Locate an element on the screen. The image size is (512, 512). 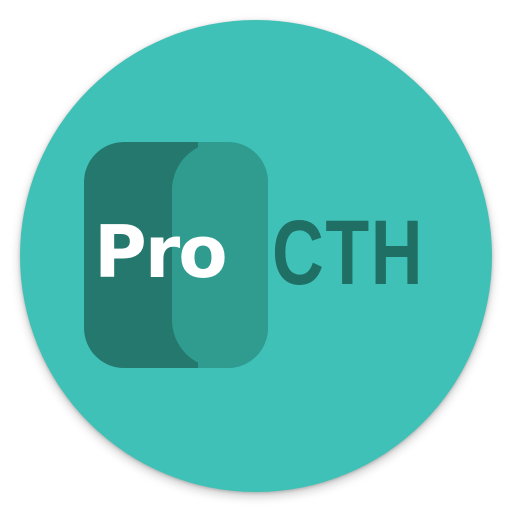
logo-word-cth: CTH is located at coordinates (348, 253).